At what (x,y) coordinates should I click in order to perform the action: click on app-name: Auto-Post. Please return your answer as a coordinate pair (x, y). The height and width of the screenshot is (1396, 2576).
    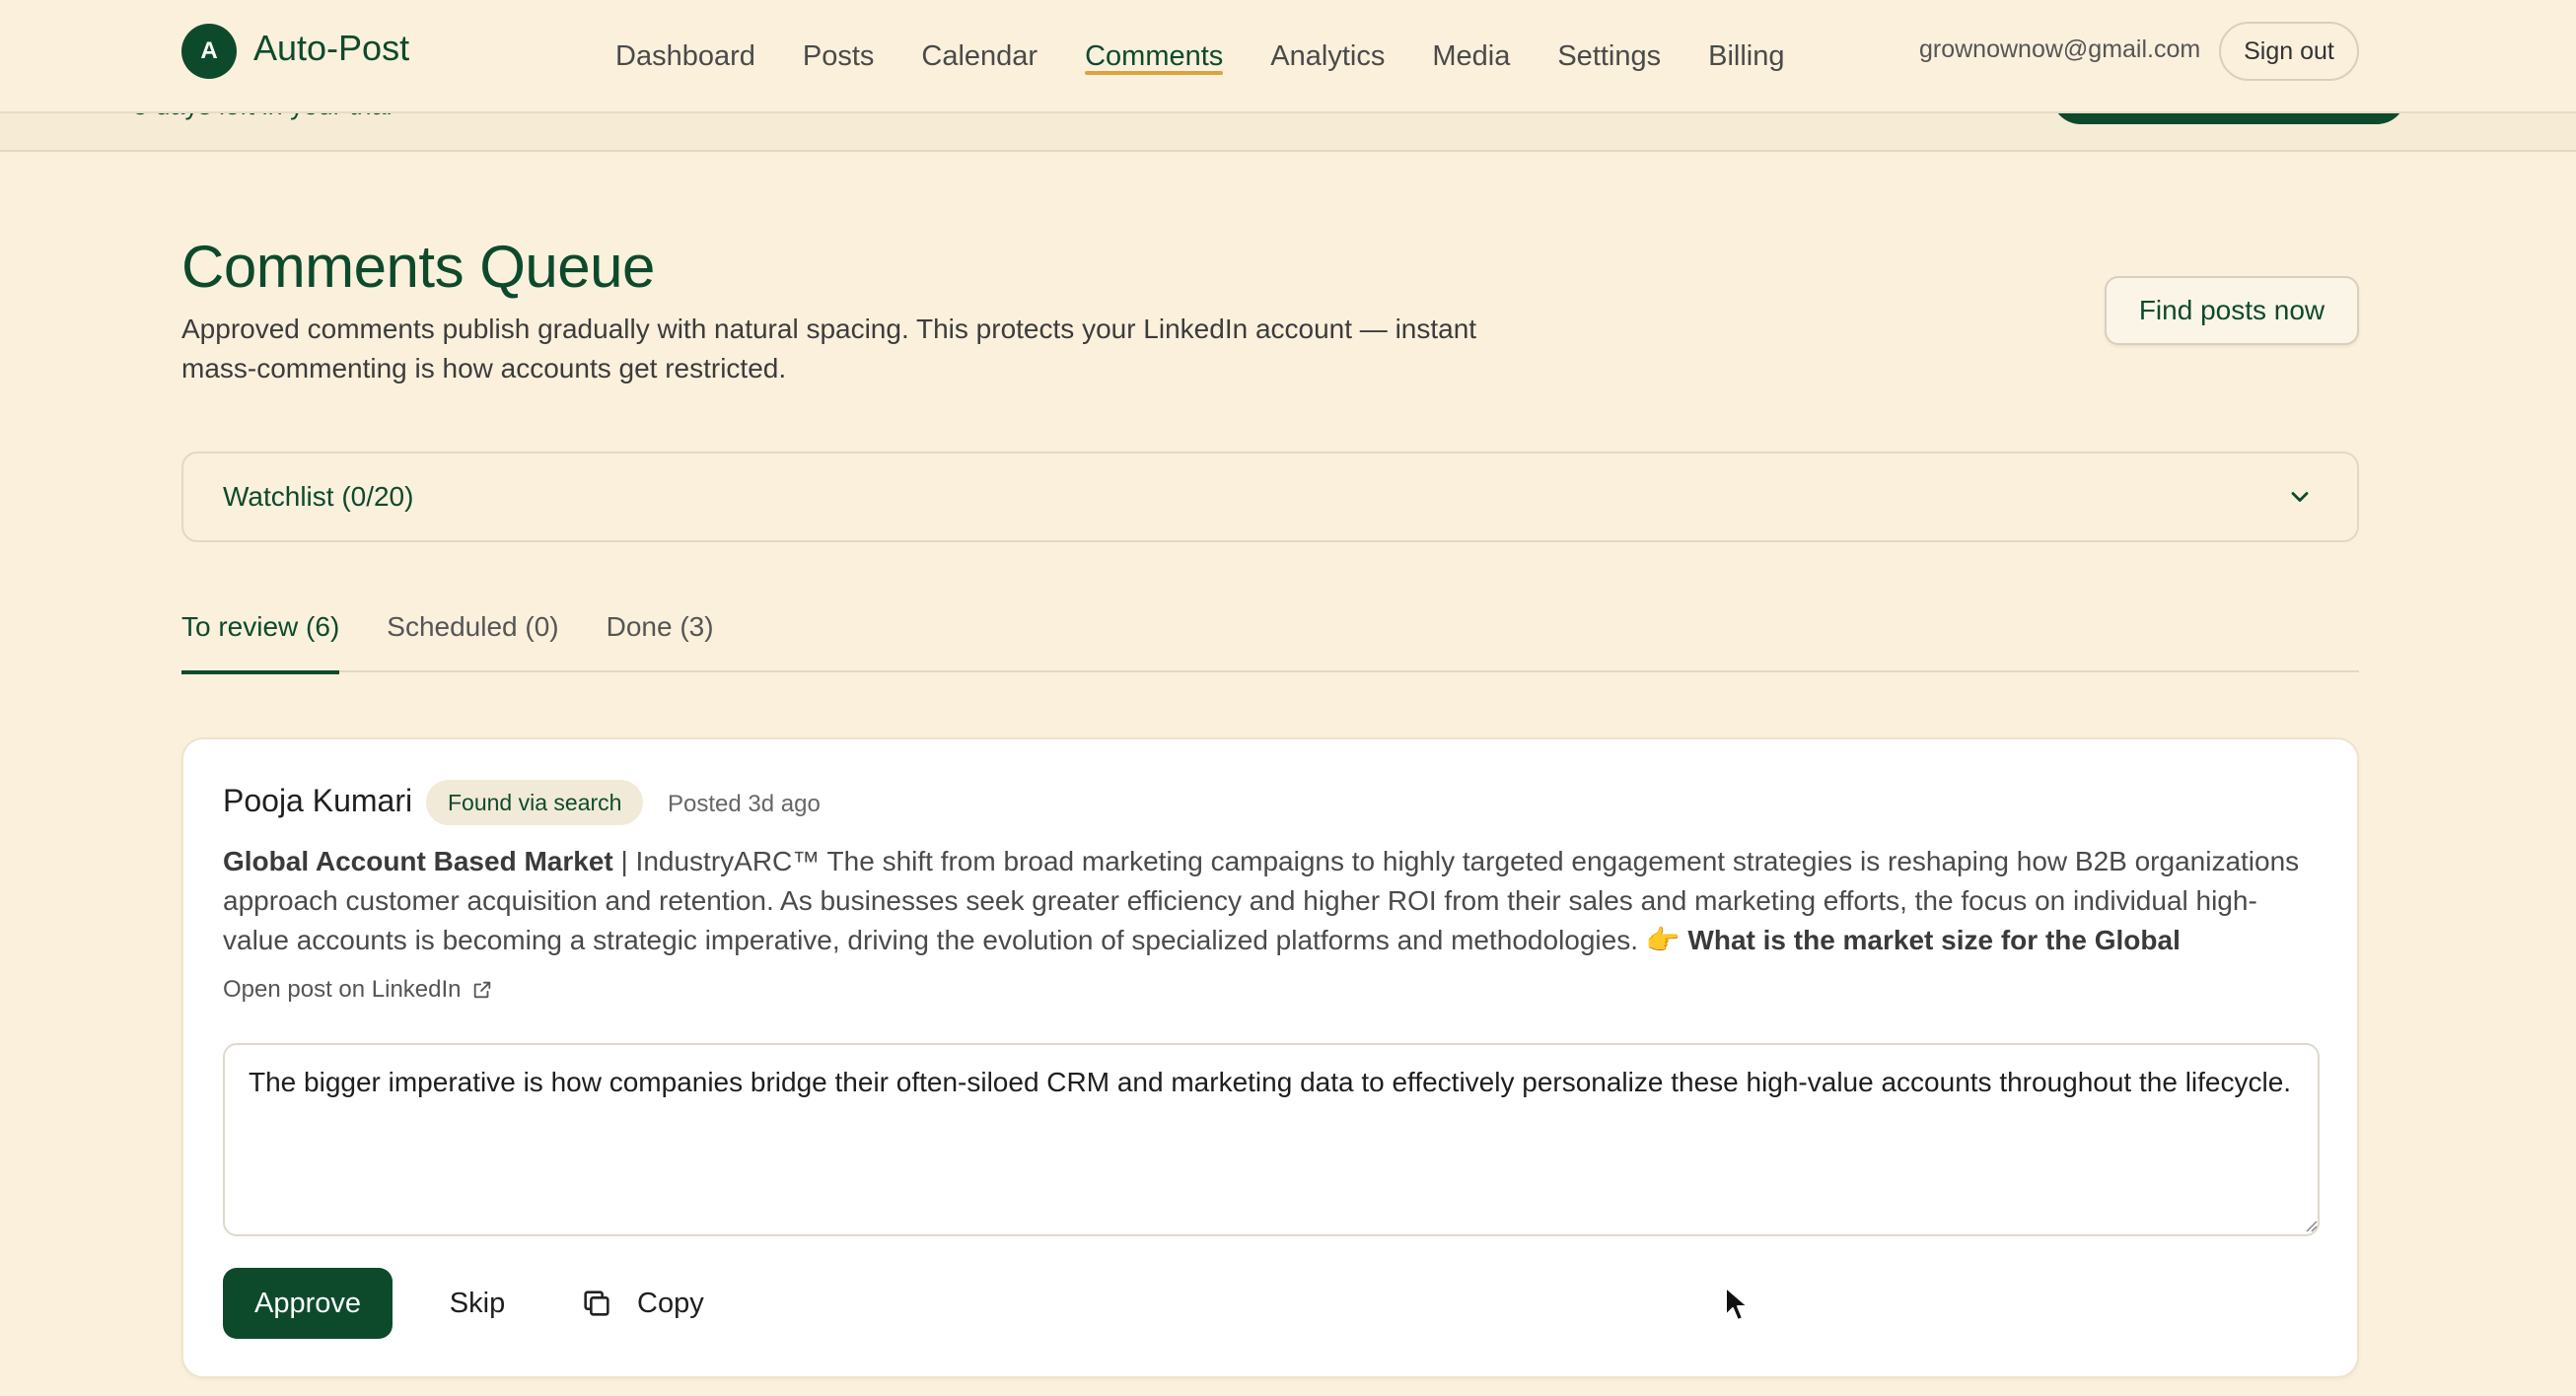
    Looking at the image, I should click on (331, 48).